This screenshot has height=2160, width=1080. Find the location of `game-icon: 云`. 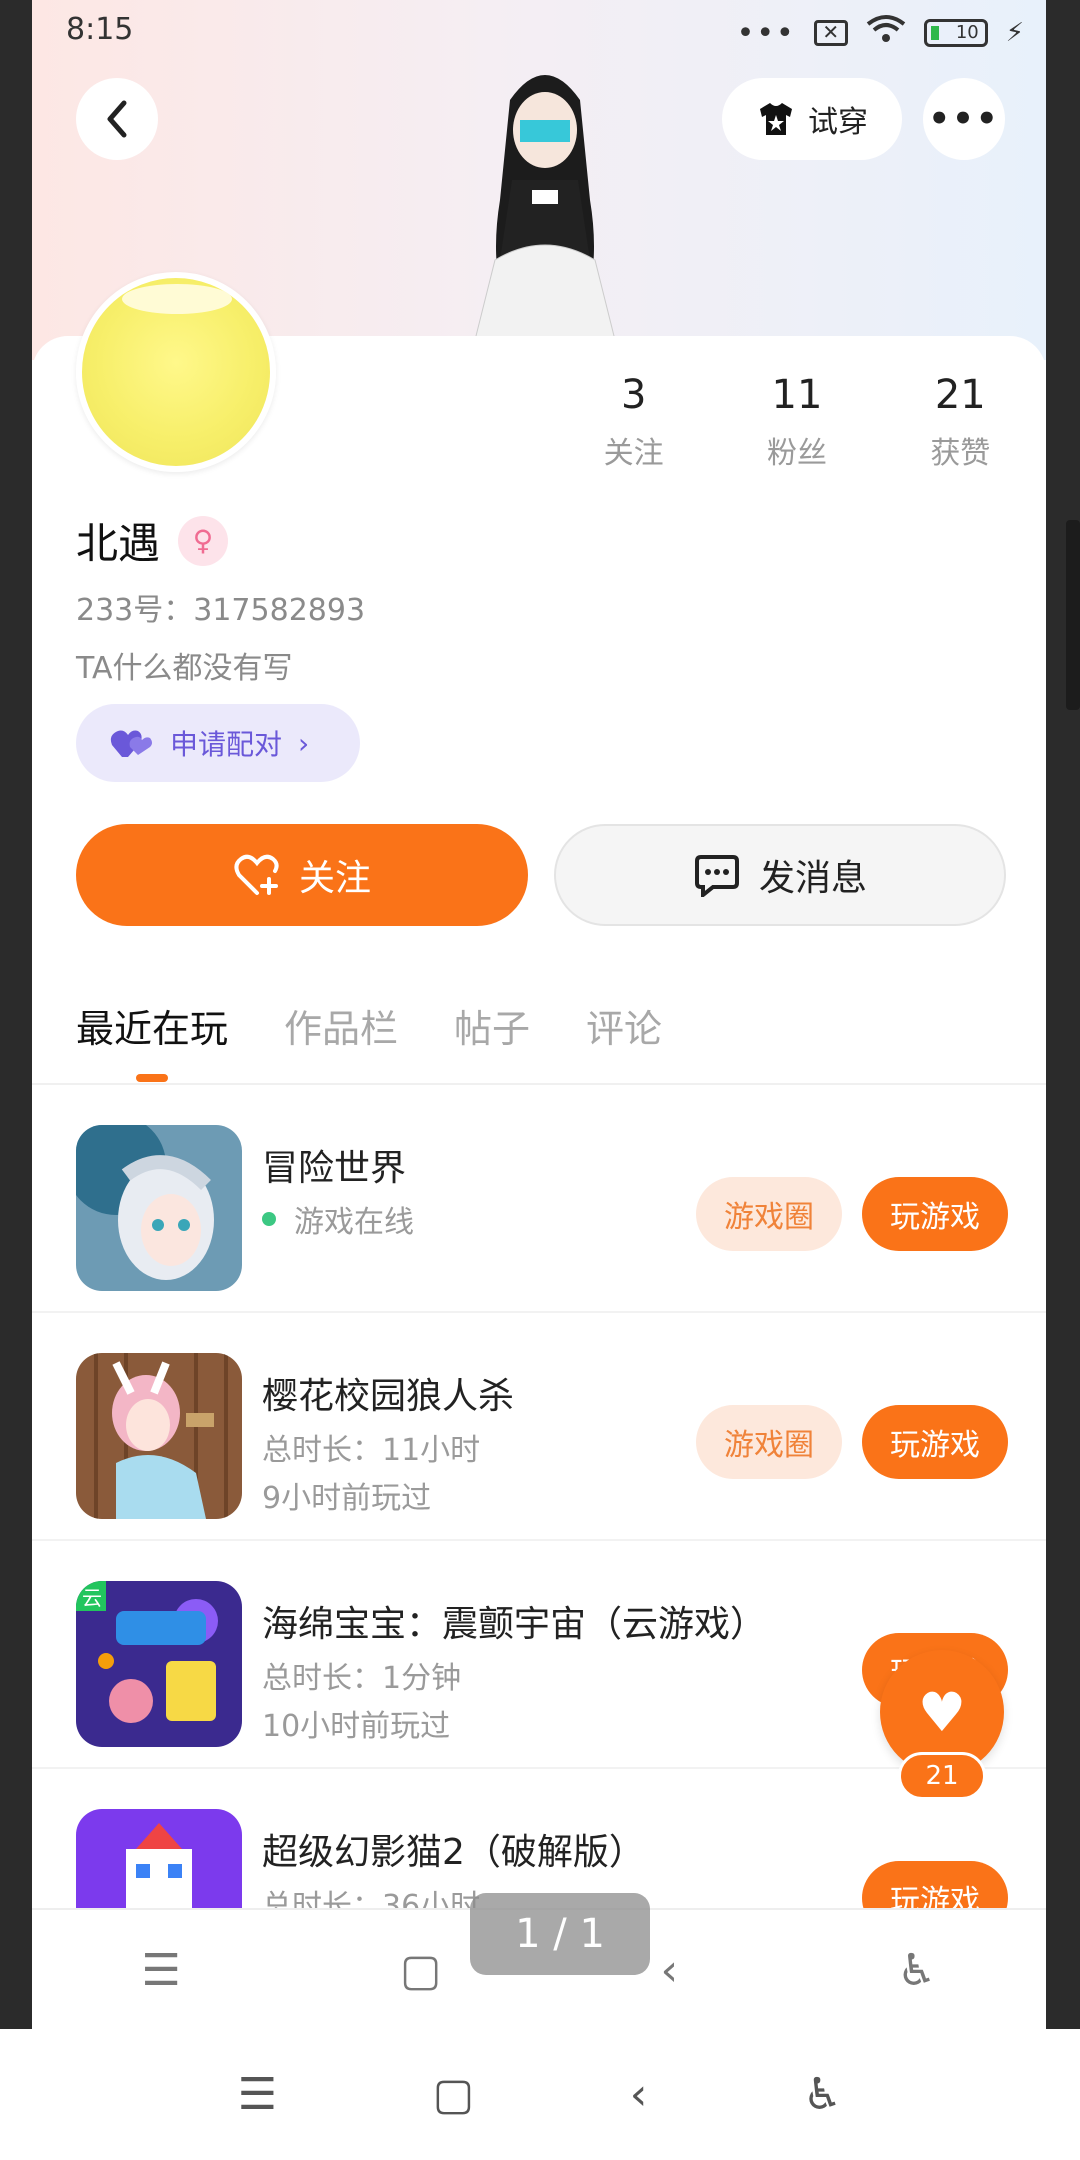

game-icon: 云 is located at coordinates (159, 1664).